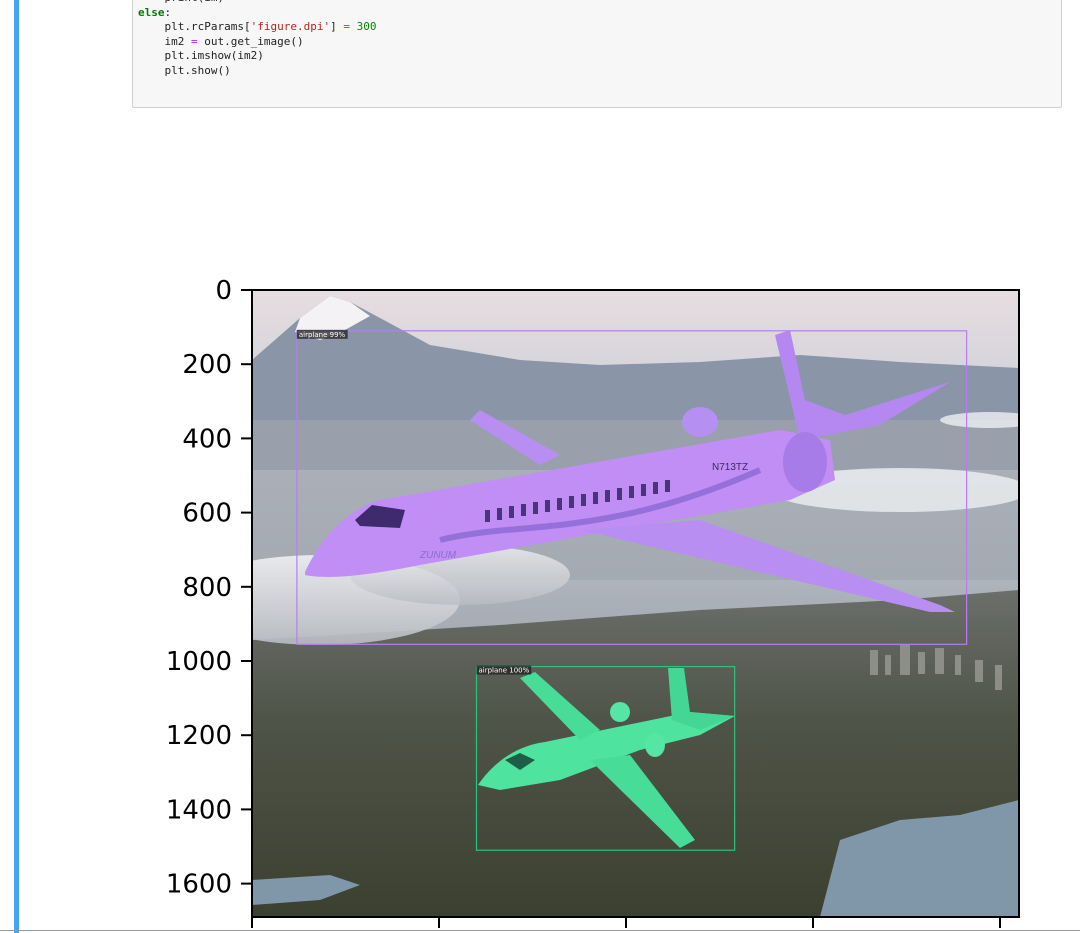 The width and height of the screenshot is (1080, 933). Describe the element at coordinates (223, 291) in the screenshot. I see `y-tick-label: 0` at that location.